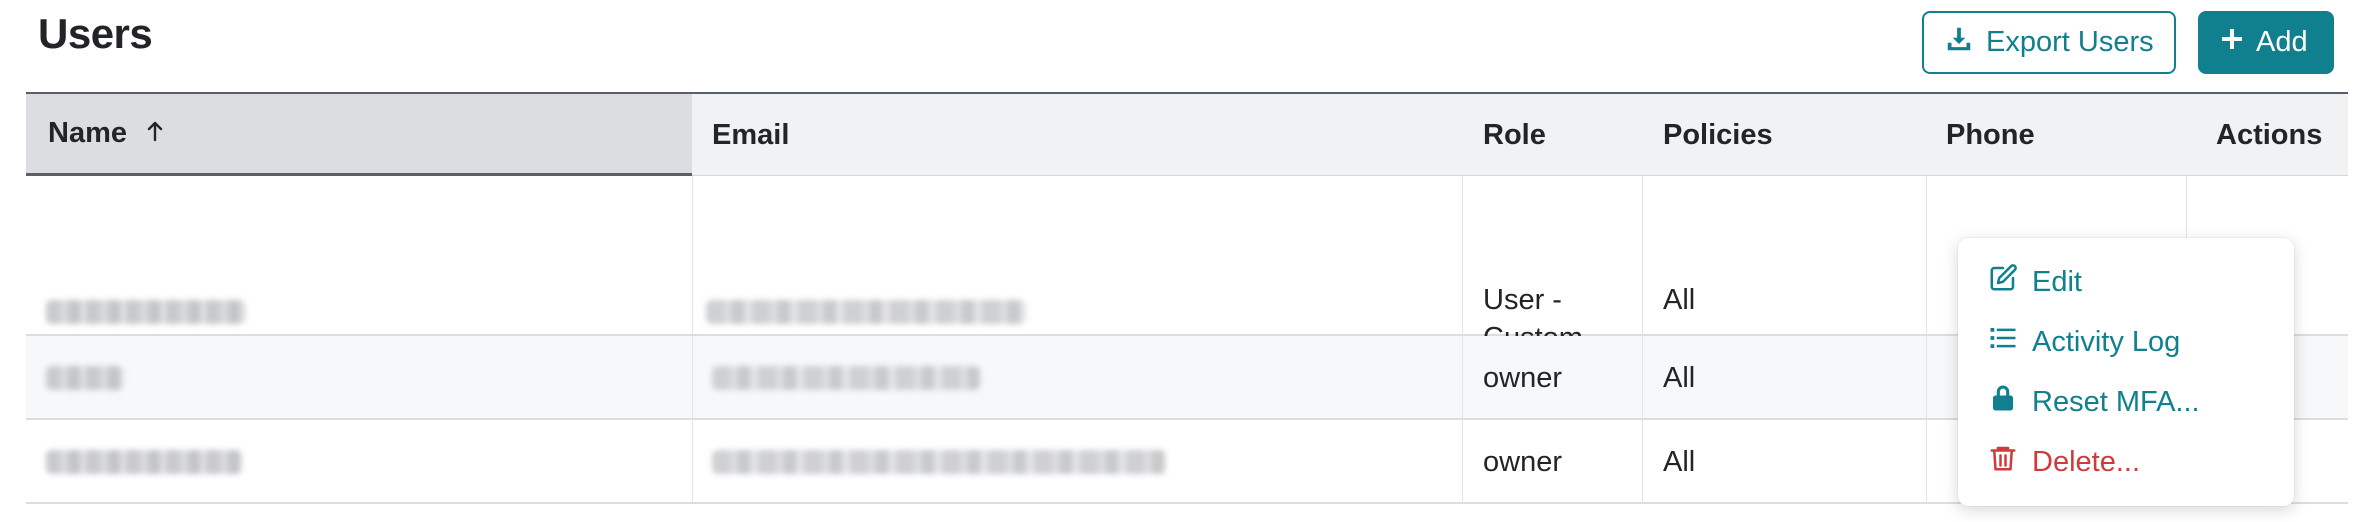 The width and height of the screenshot is (2368, 522). I want to click on menu-item-activity-log: Activity Log, so click(2084, 342).